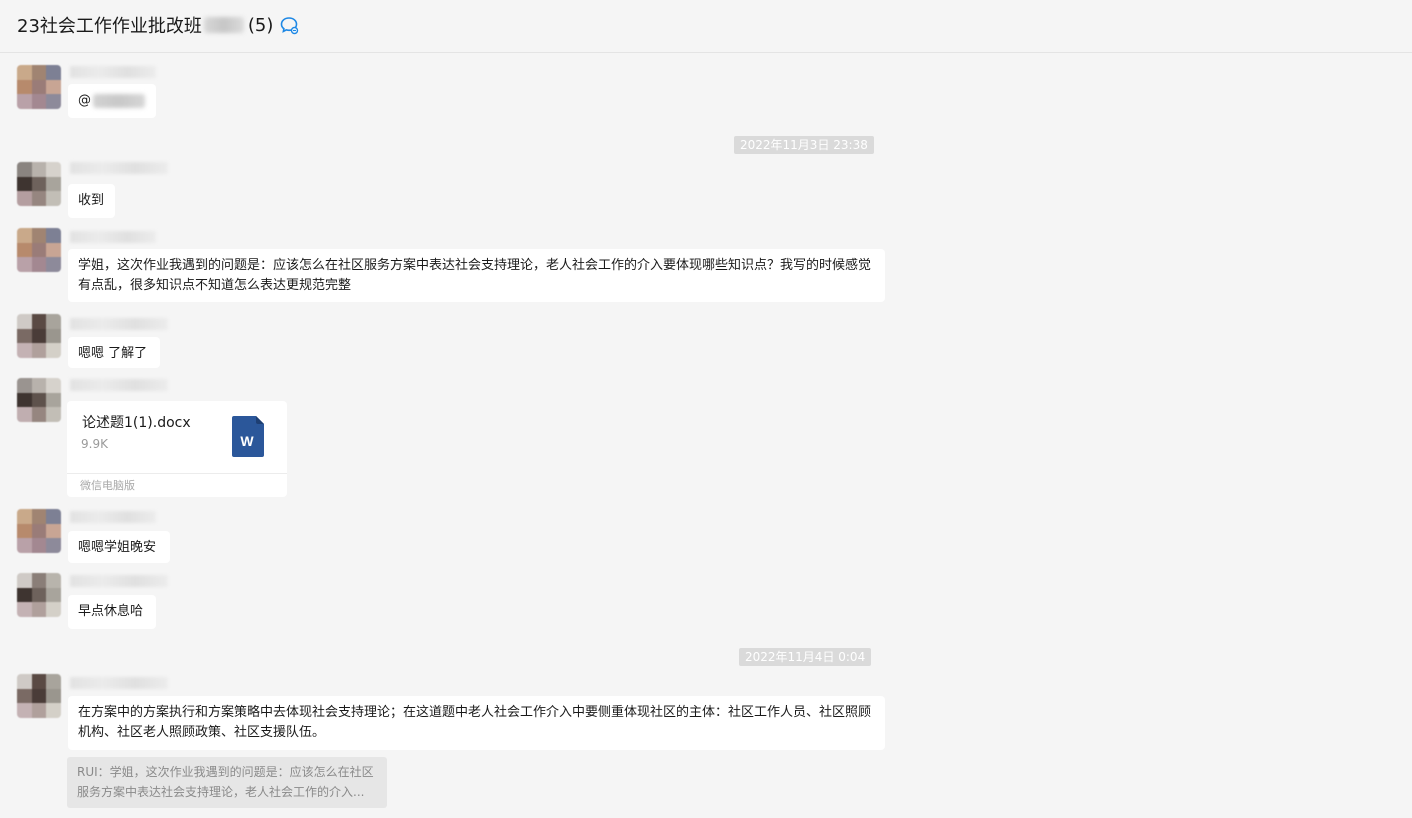  Describe the element at coordinates (177, 449) in the screenshot. I see `file-message-card: 论述题1(1).docx 9.9K W 微信电脑版` at that location.